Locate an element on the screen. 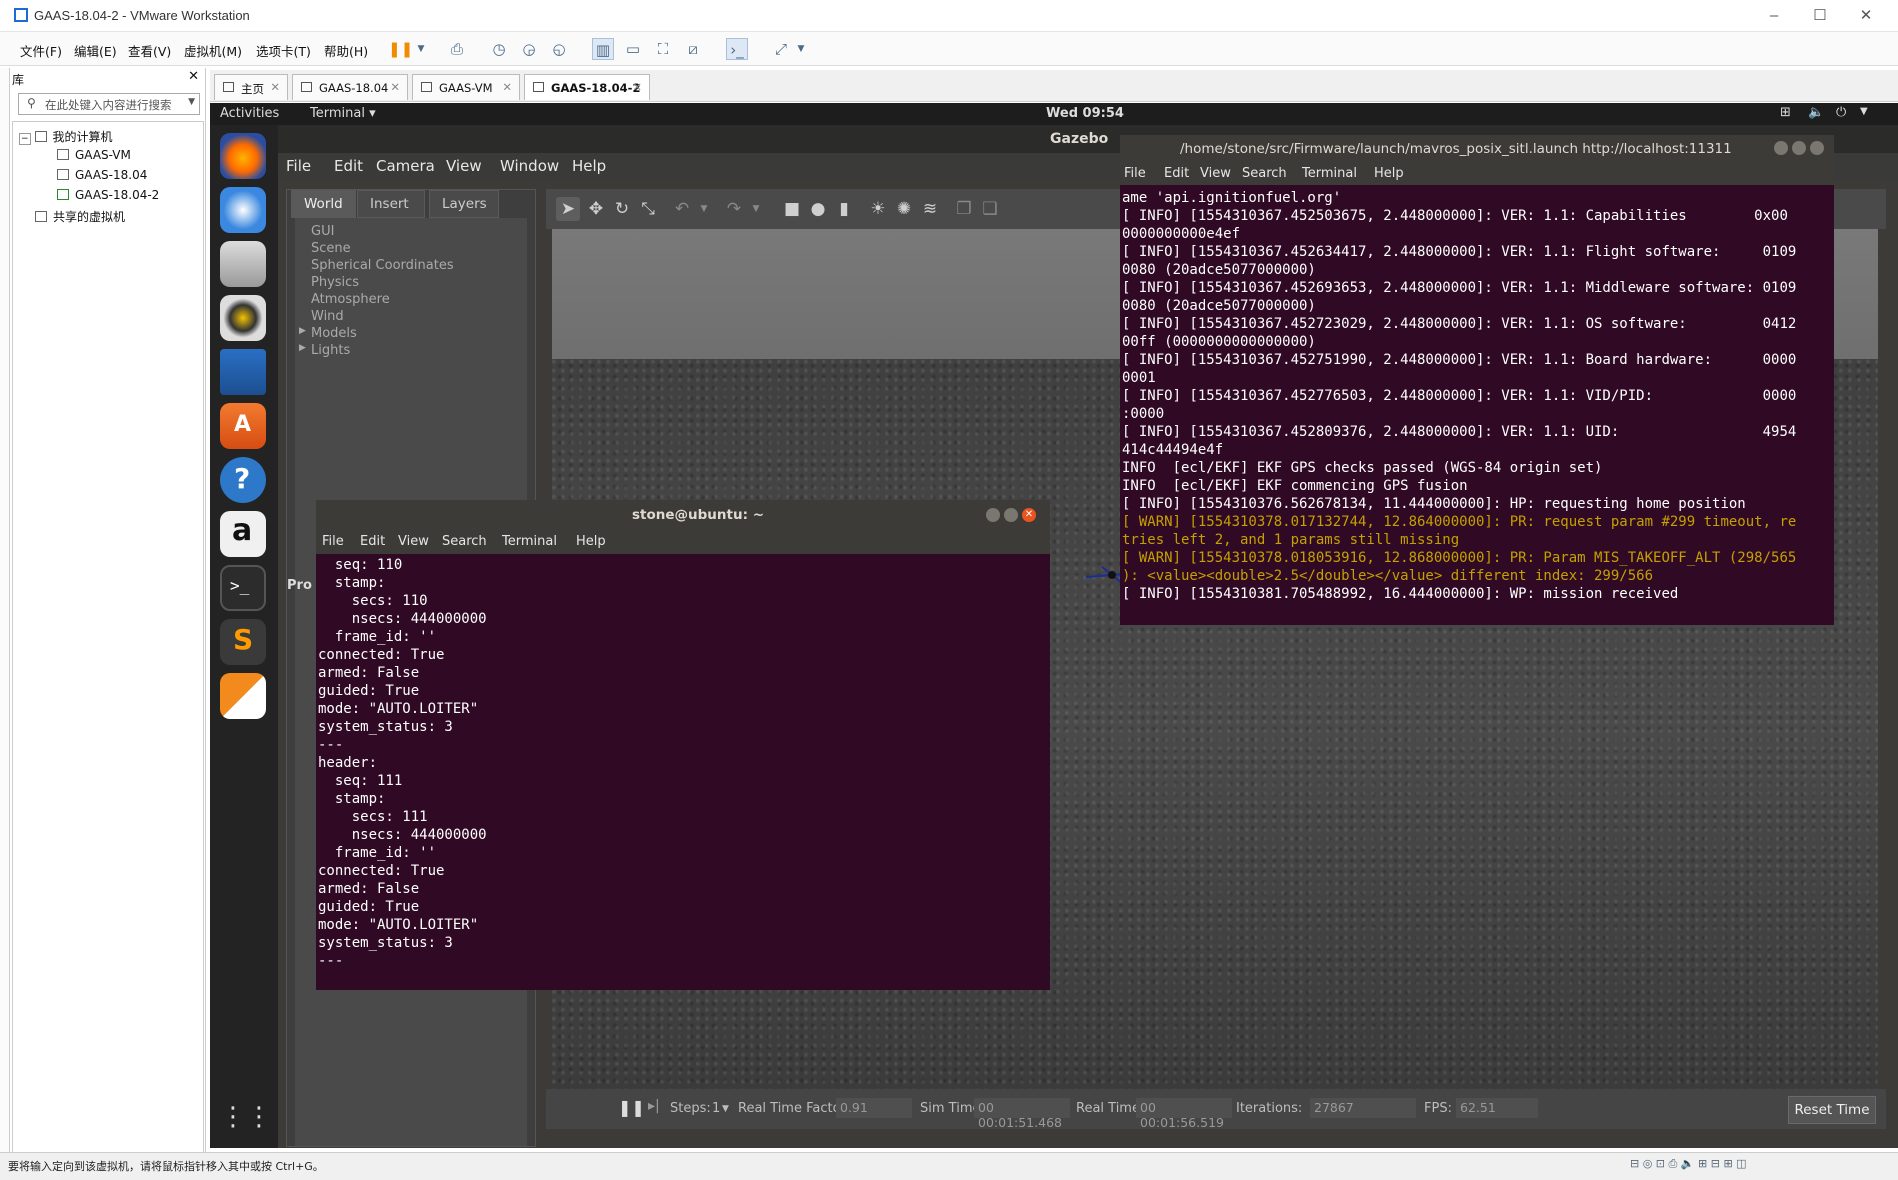  tab-world: World is located at coordinates (323, 204).